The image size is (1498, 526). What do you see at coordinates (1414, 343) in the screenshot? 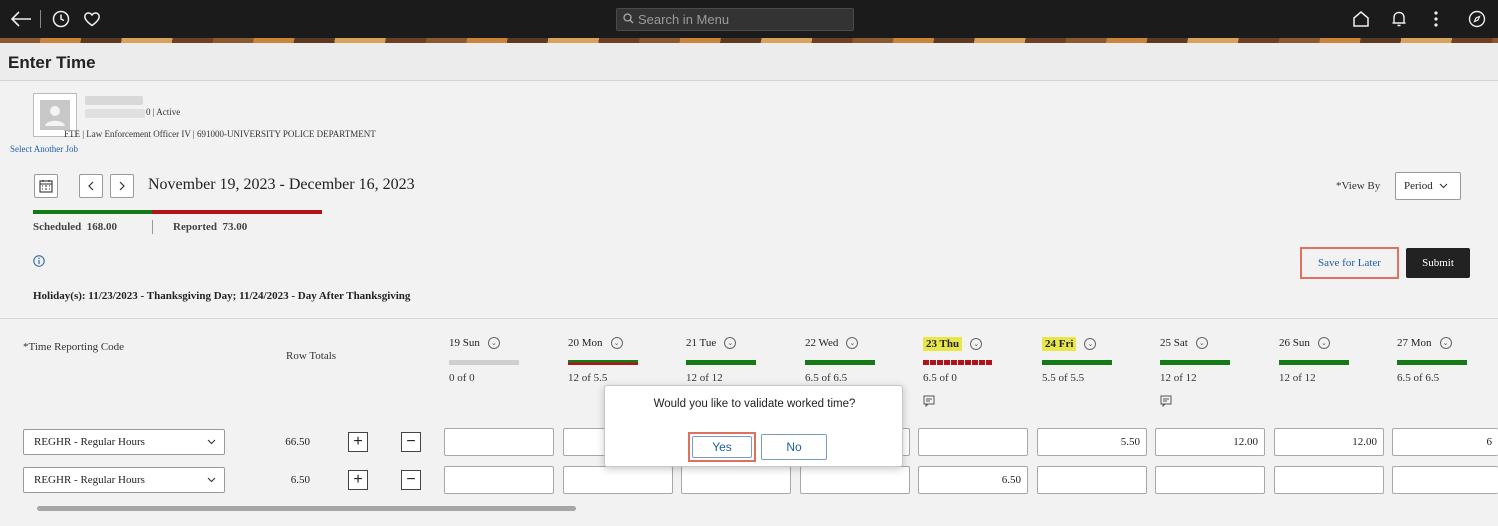
I see `day-label: 27 Mon` at bounding box center [1414, 343].